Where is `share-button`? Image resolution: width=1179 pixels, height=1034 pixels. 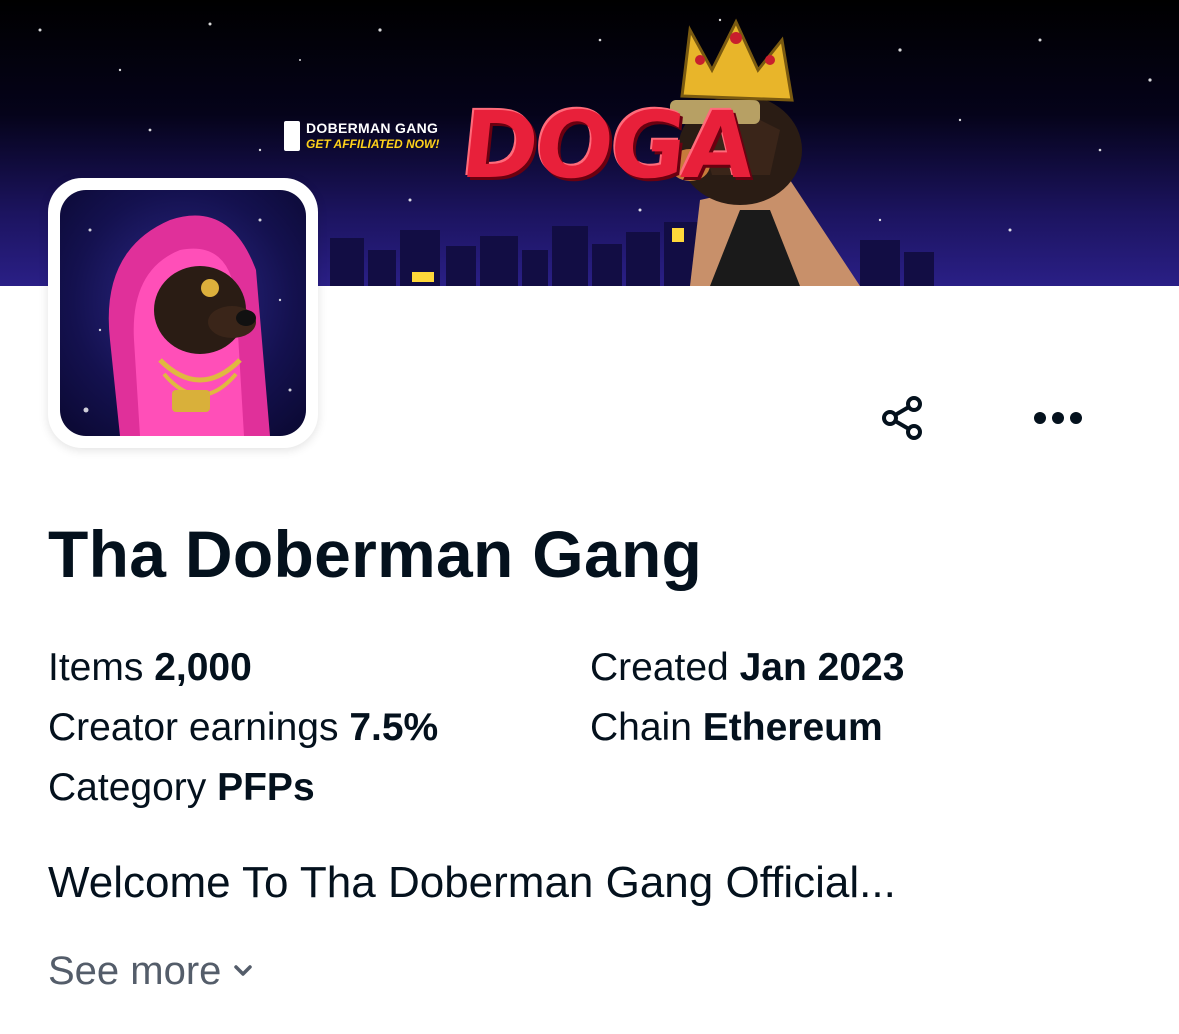
share-button is located at coordinates (902, 418).